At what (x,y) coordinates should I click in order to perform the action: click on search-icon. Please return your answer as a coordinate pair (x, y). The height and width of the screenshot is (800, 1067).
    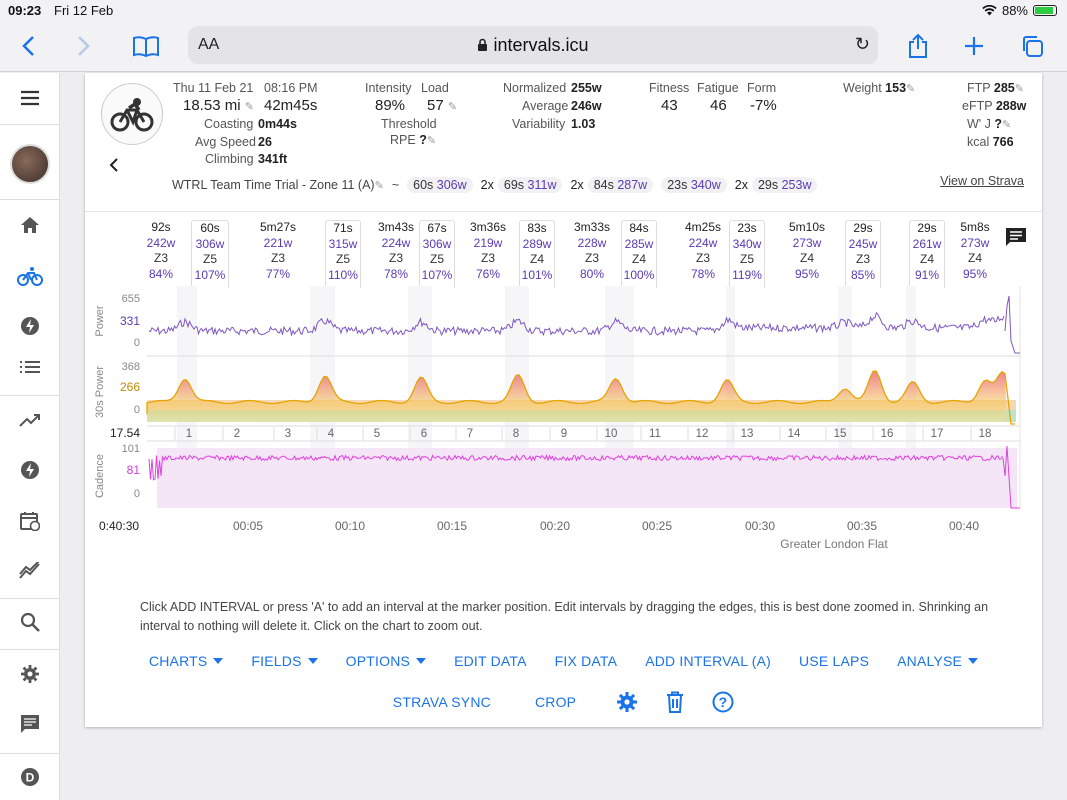
    Looking at the image, I should click on (30, 622).